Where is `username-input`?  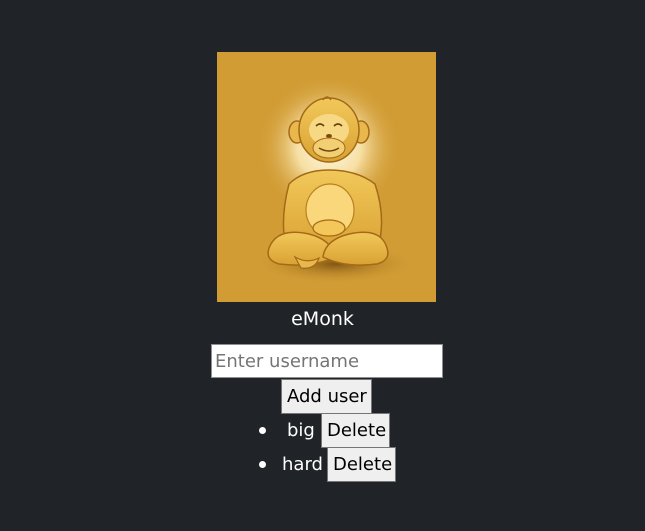
username-input is located at coordinates (327, 361).